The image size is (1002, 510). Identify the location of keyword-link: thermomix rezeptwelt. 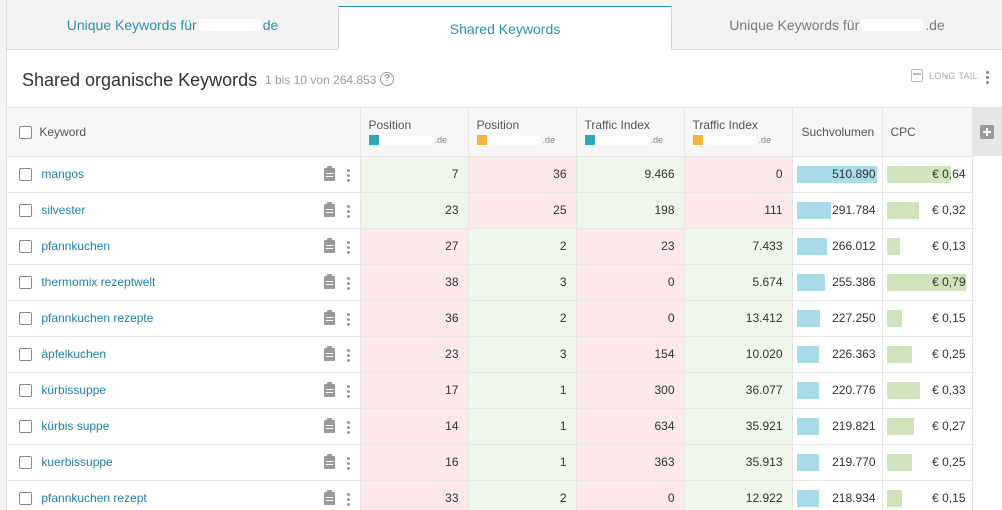
(98, 282).